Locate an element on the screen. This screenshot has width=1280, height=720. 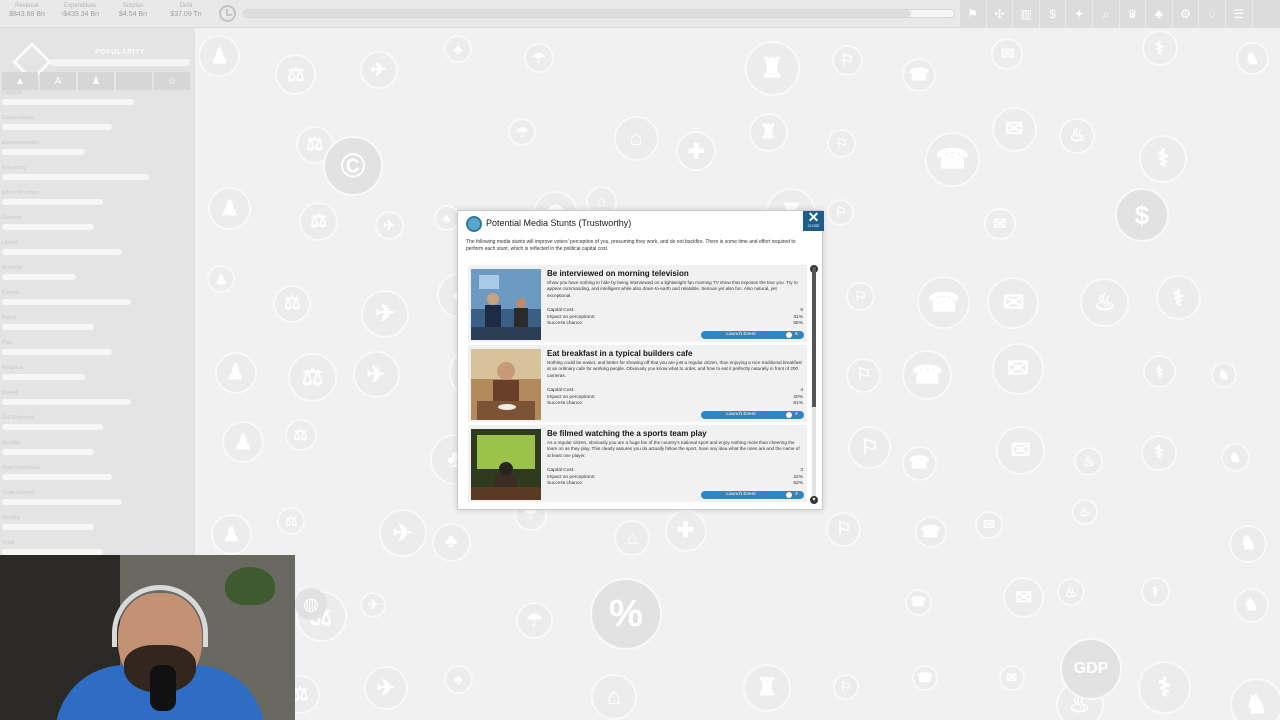
popularity-row: Everybody is located at coordinates (94, 172).